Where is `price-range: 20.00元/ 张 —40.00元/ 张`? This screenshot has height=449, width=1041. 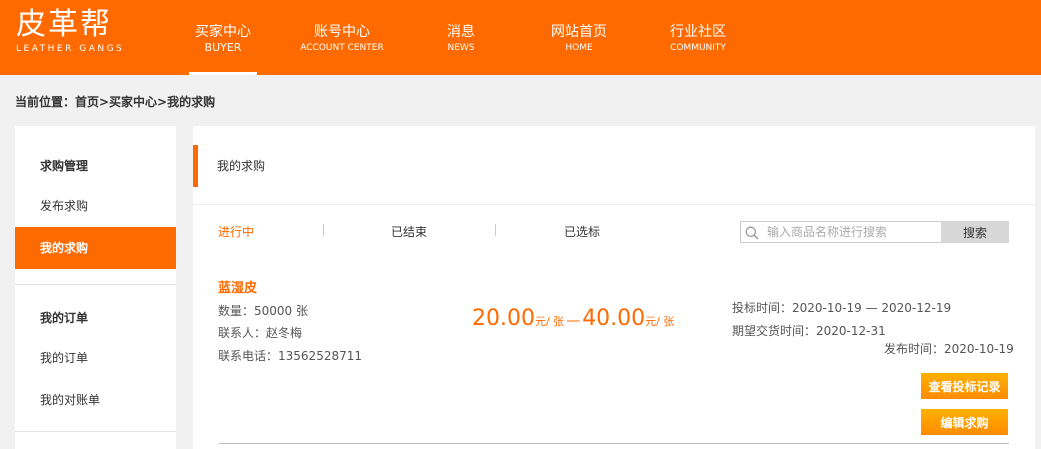 price-range: 20.00元/ 张 —40.00元/ 张 is located at coordinates (573, 318).